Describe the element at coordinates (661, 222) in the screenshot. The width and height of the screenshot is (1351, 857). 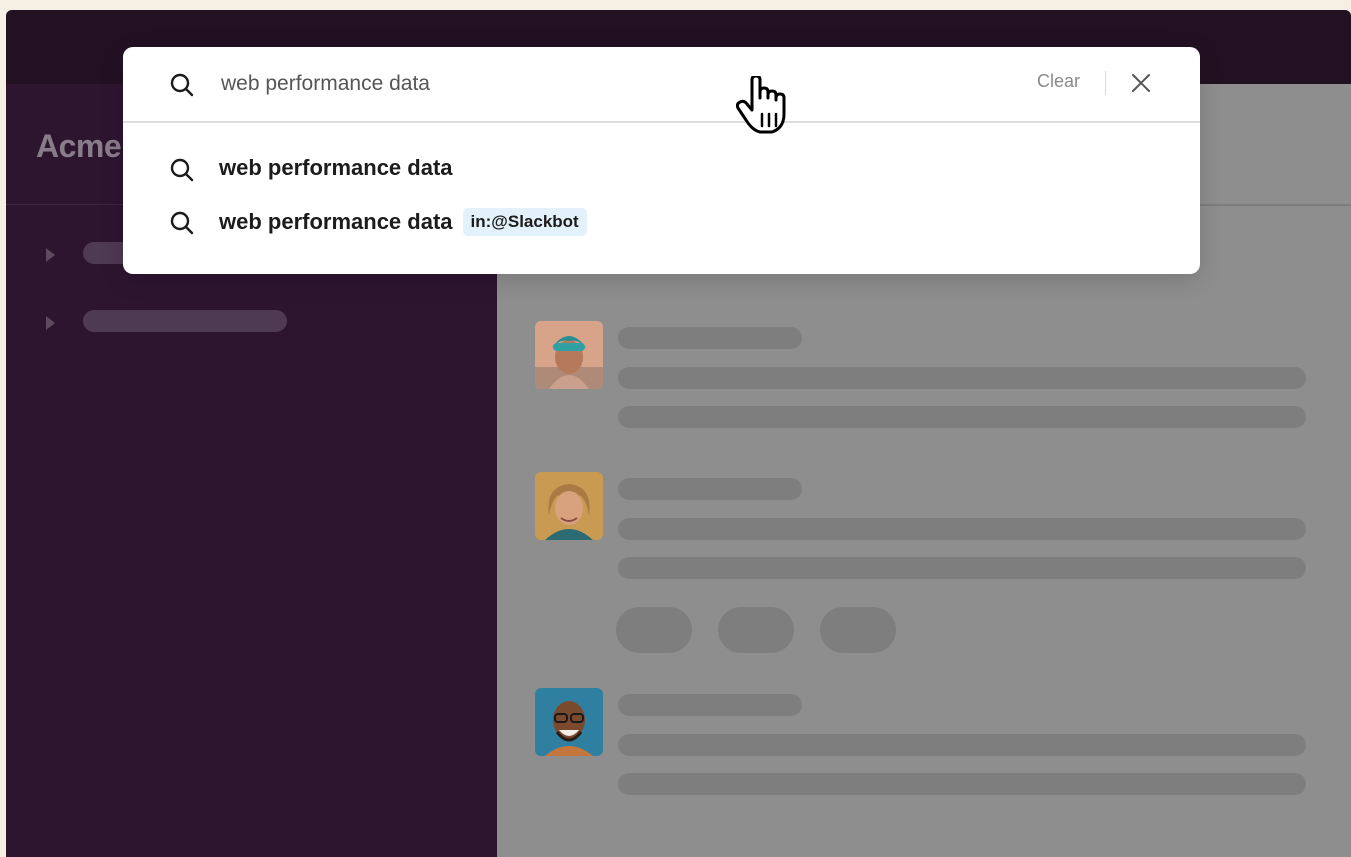
I see `search-suggestion: web performance data in:@Slackbot` at that location.